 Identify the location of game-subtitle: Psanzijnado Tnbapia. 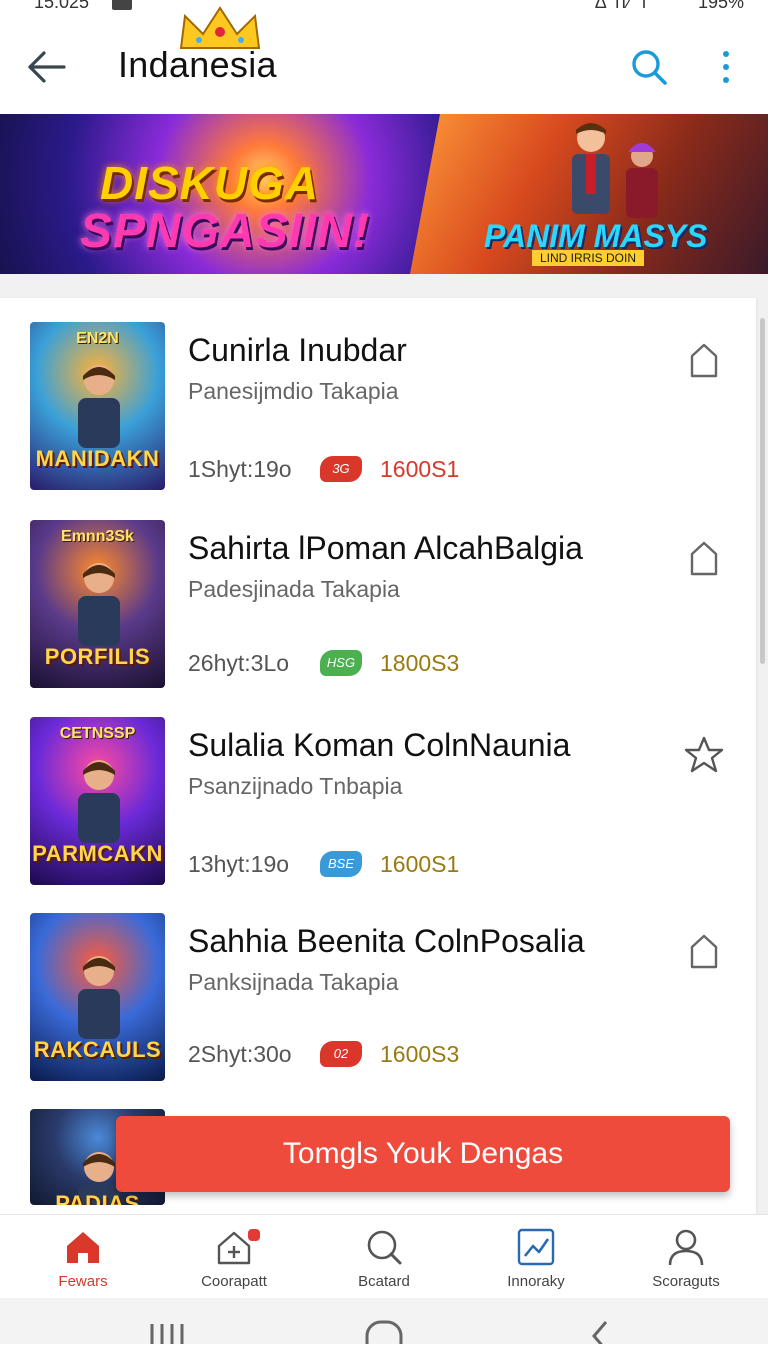
(295, 786).